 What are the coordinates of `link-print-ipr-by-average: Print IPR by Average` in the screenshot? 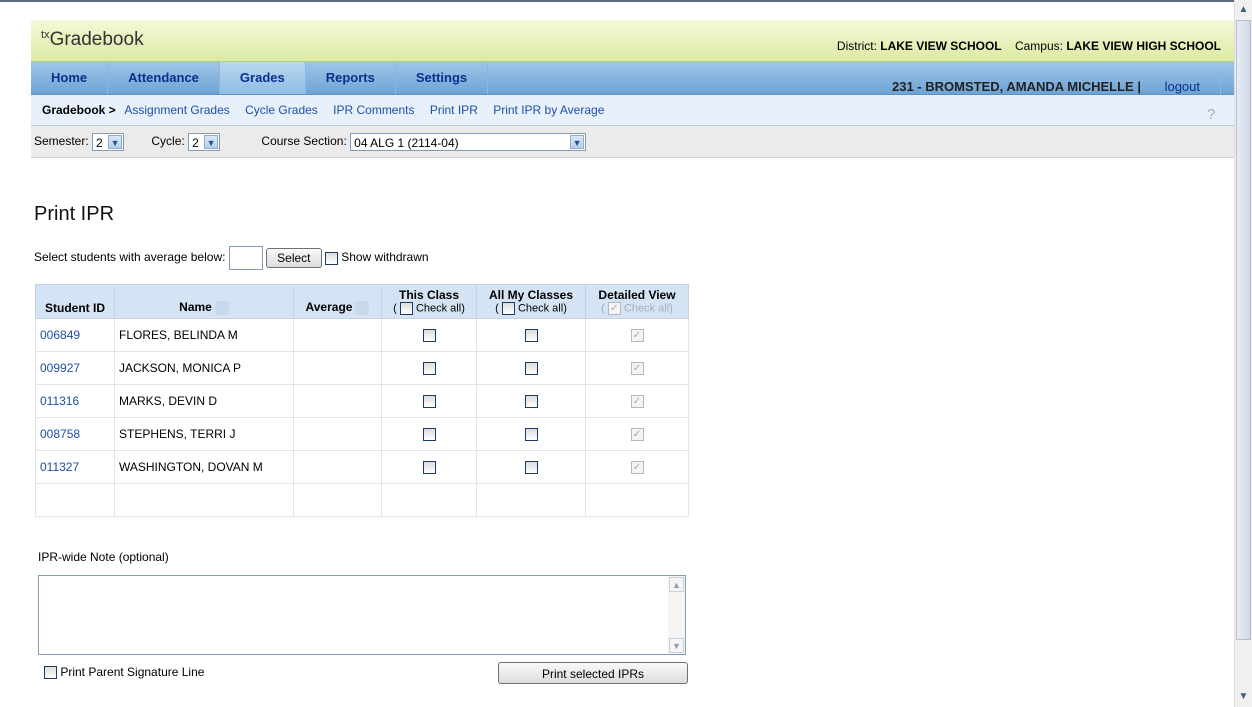 It's located at (548, 110).